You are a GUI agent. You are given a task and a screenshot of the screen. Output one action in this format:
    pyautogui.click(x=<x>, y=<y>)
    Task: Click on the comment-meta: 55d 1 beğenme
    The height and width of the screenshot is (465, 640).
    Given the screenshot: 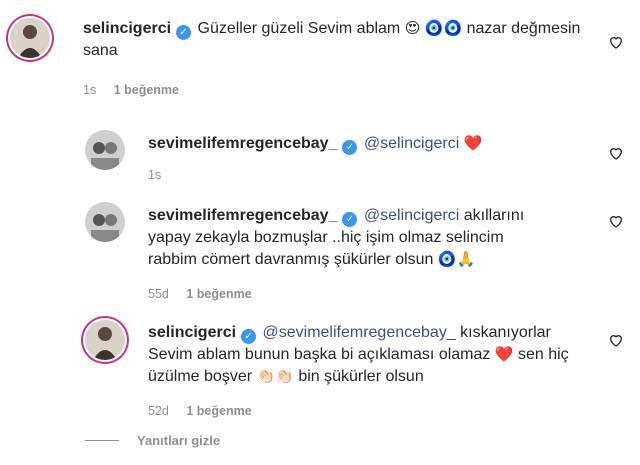 What is the action you would take?
    pyautogui.click(x=207, y=294)
    